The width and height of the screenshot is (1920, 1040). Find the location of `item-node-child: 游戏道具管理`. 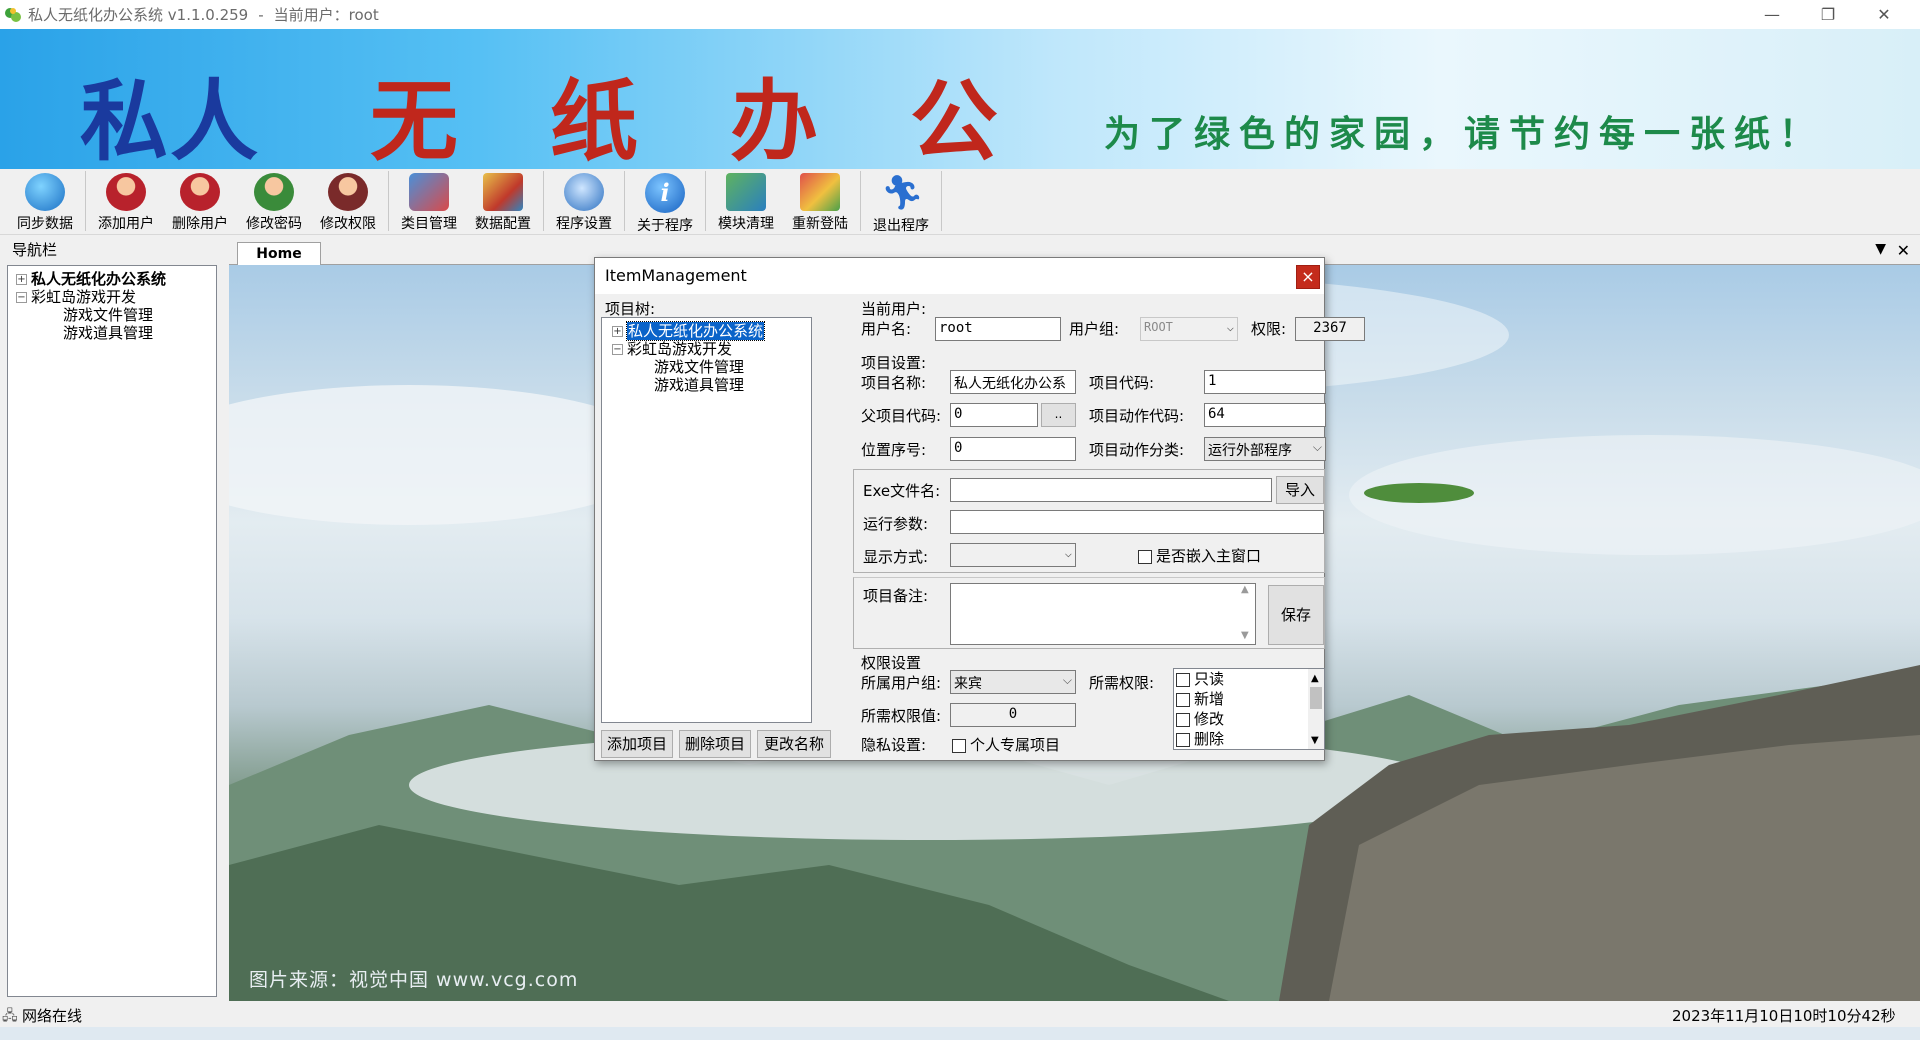

item-node-child: 游戏道具管理 is located at coordinates (699, 385).